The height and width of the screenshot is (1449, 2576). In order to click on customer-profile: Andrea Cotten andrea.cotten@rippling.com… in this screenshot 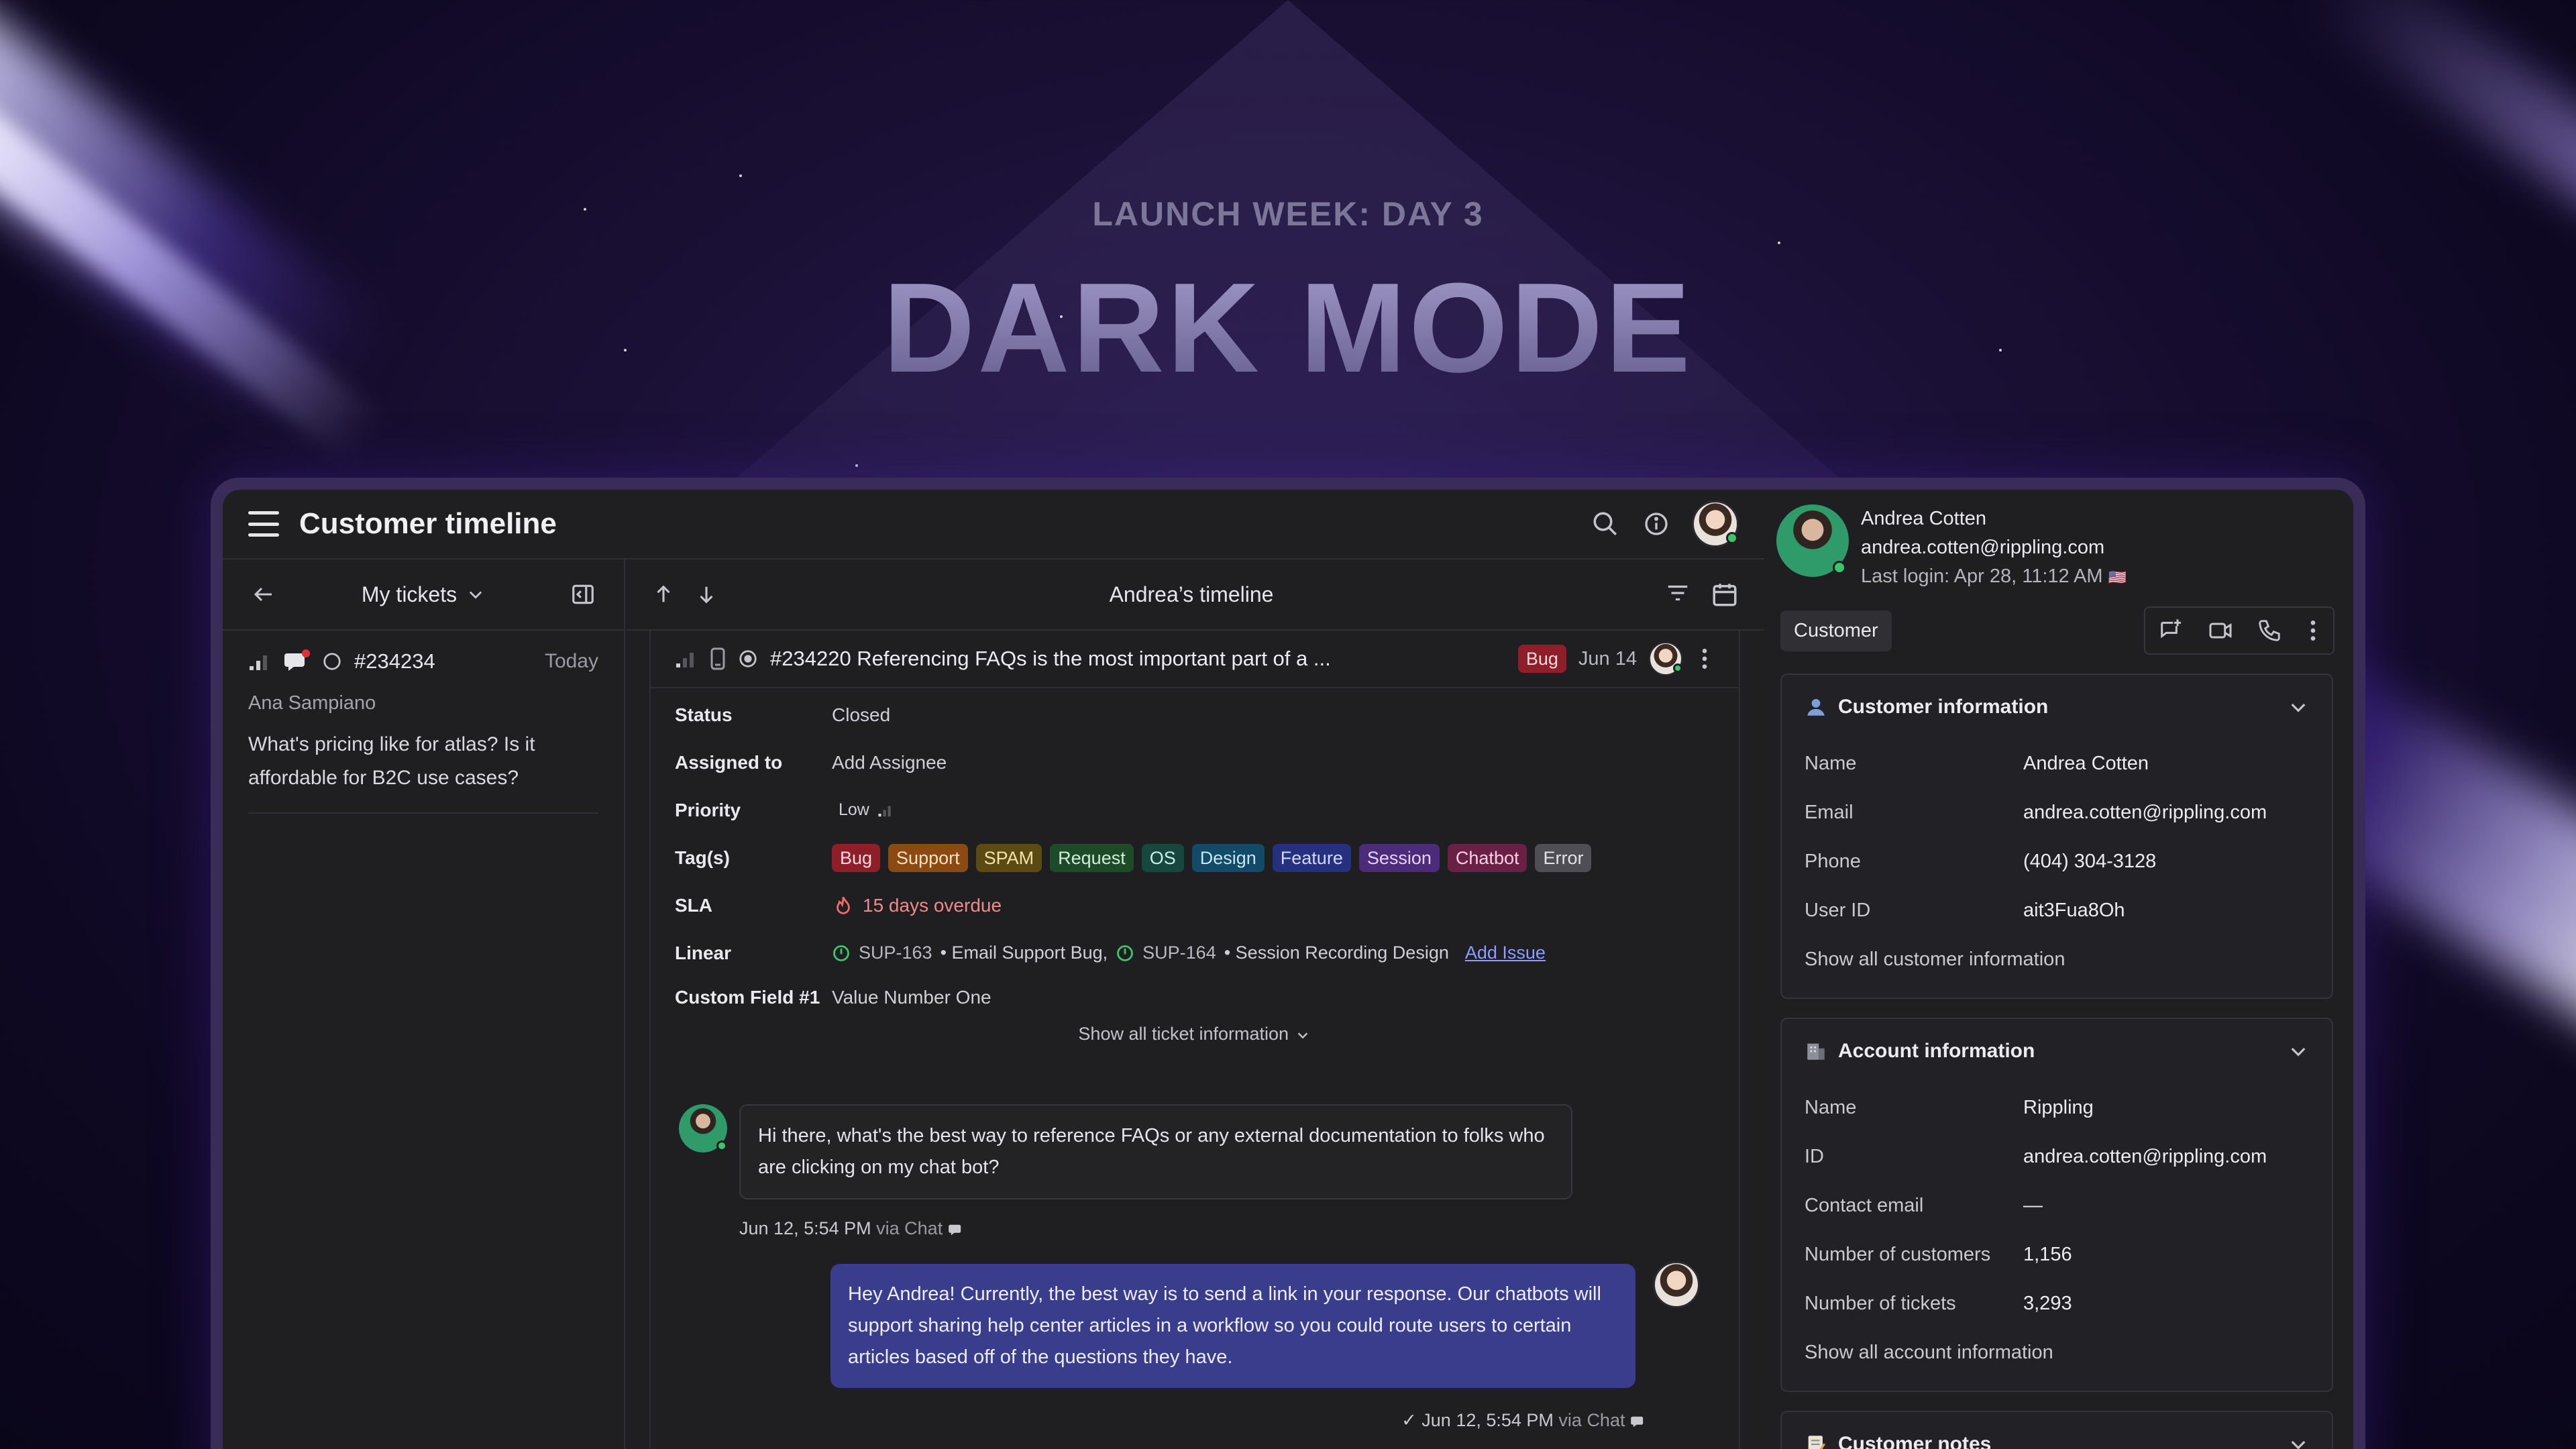, I will do `click(2058, 541)`.